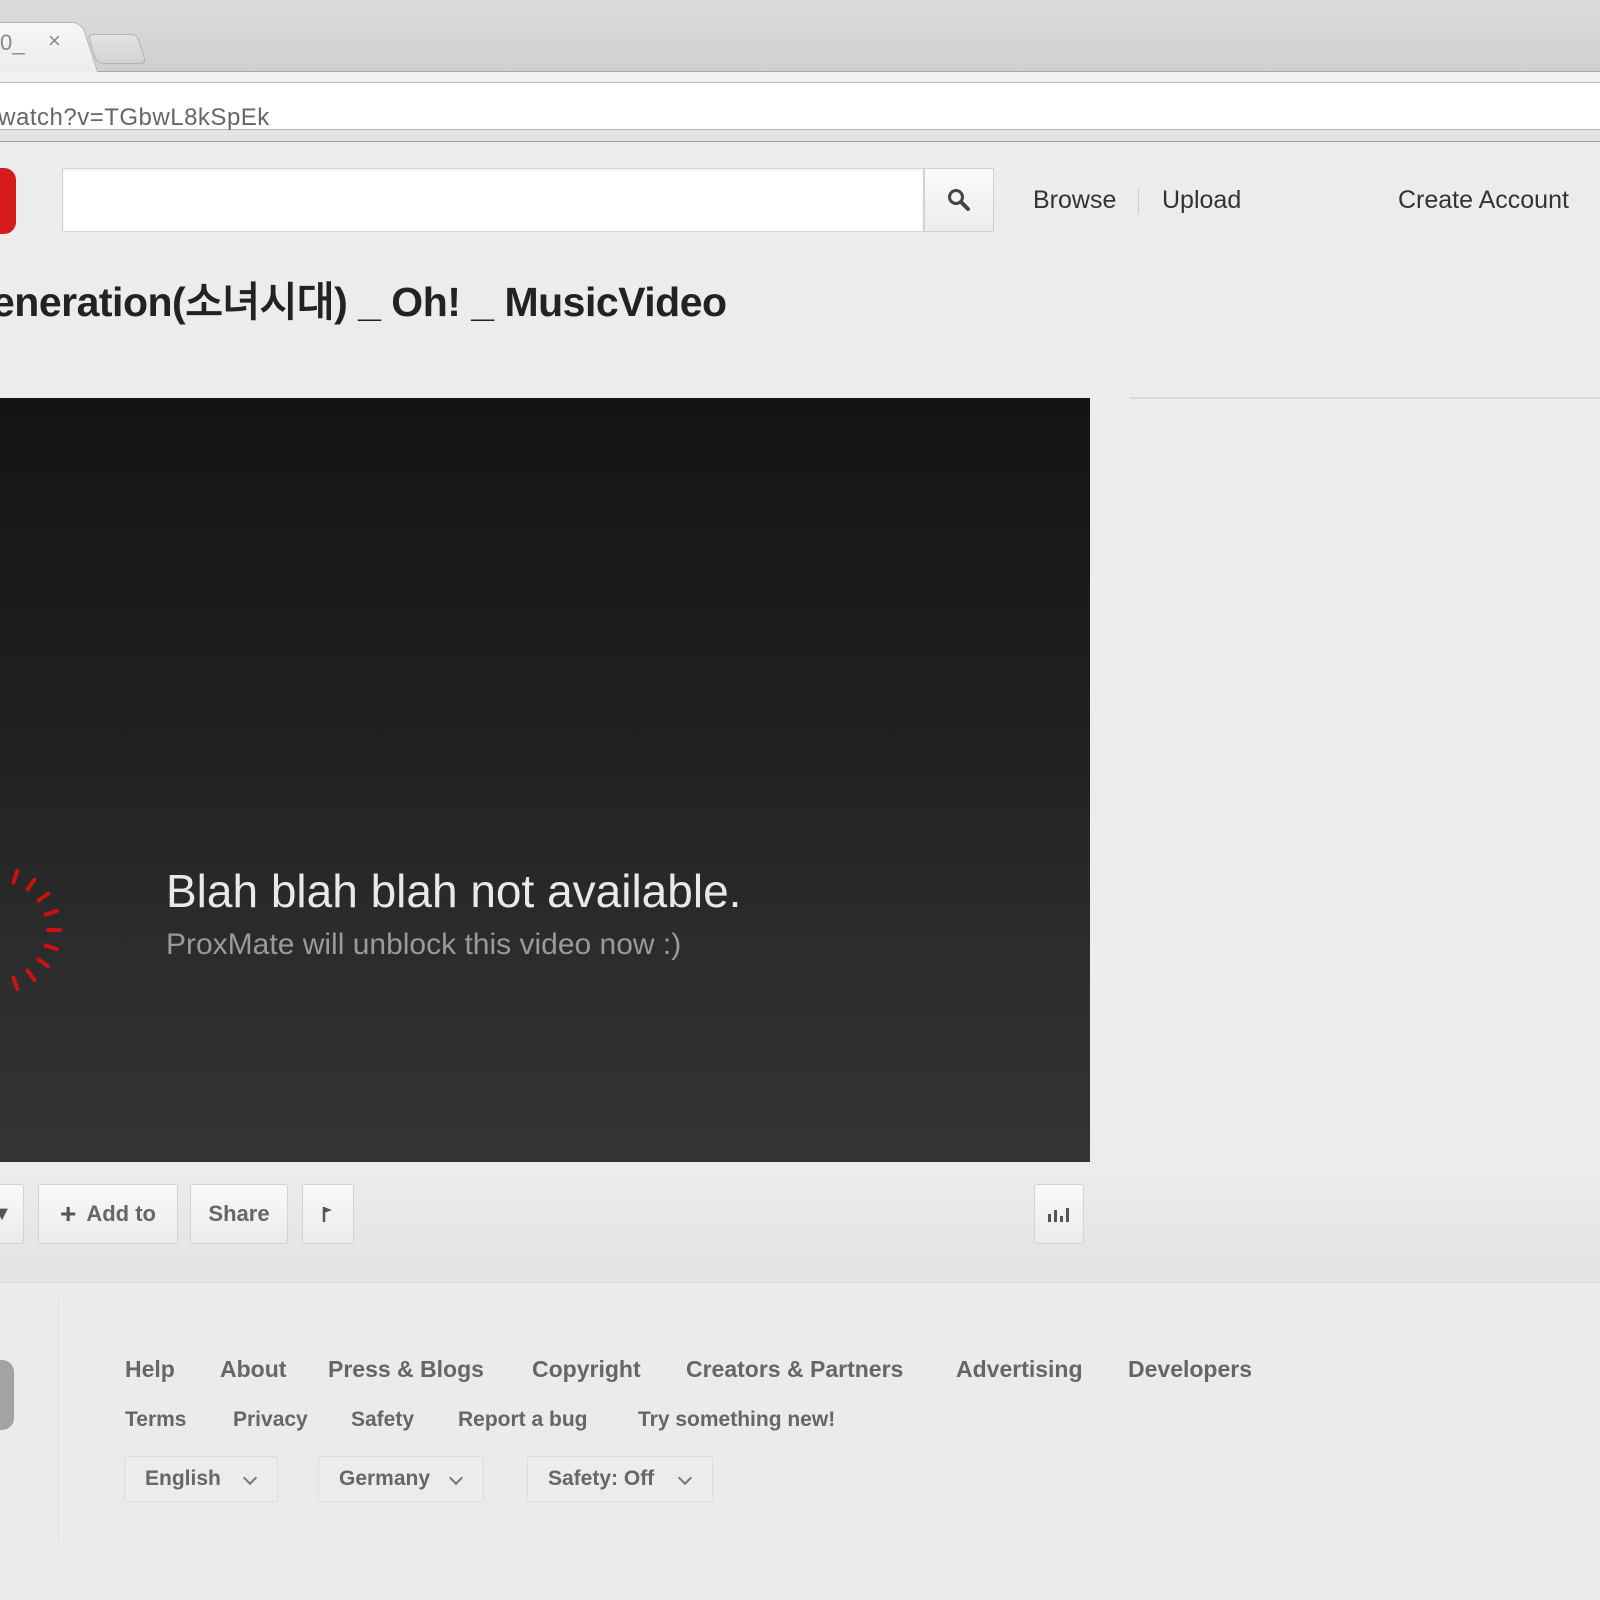  Describe the element at coordinates (586, 1369) in the screenshot. I see `footer-link-copyright: Copyright` at that location.